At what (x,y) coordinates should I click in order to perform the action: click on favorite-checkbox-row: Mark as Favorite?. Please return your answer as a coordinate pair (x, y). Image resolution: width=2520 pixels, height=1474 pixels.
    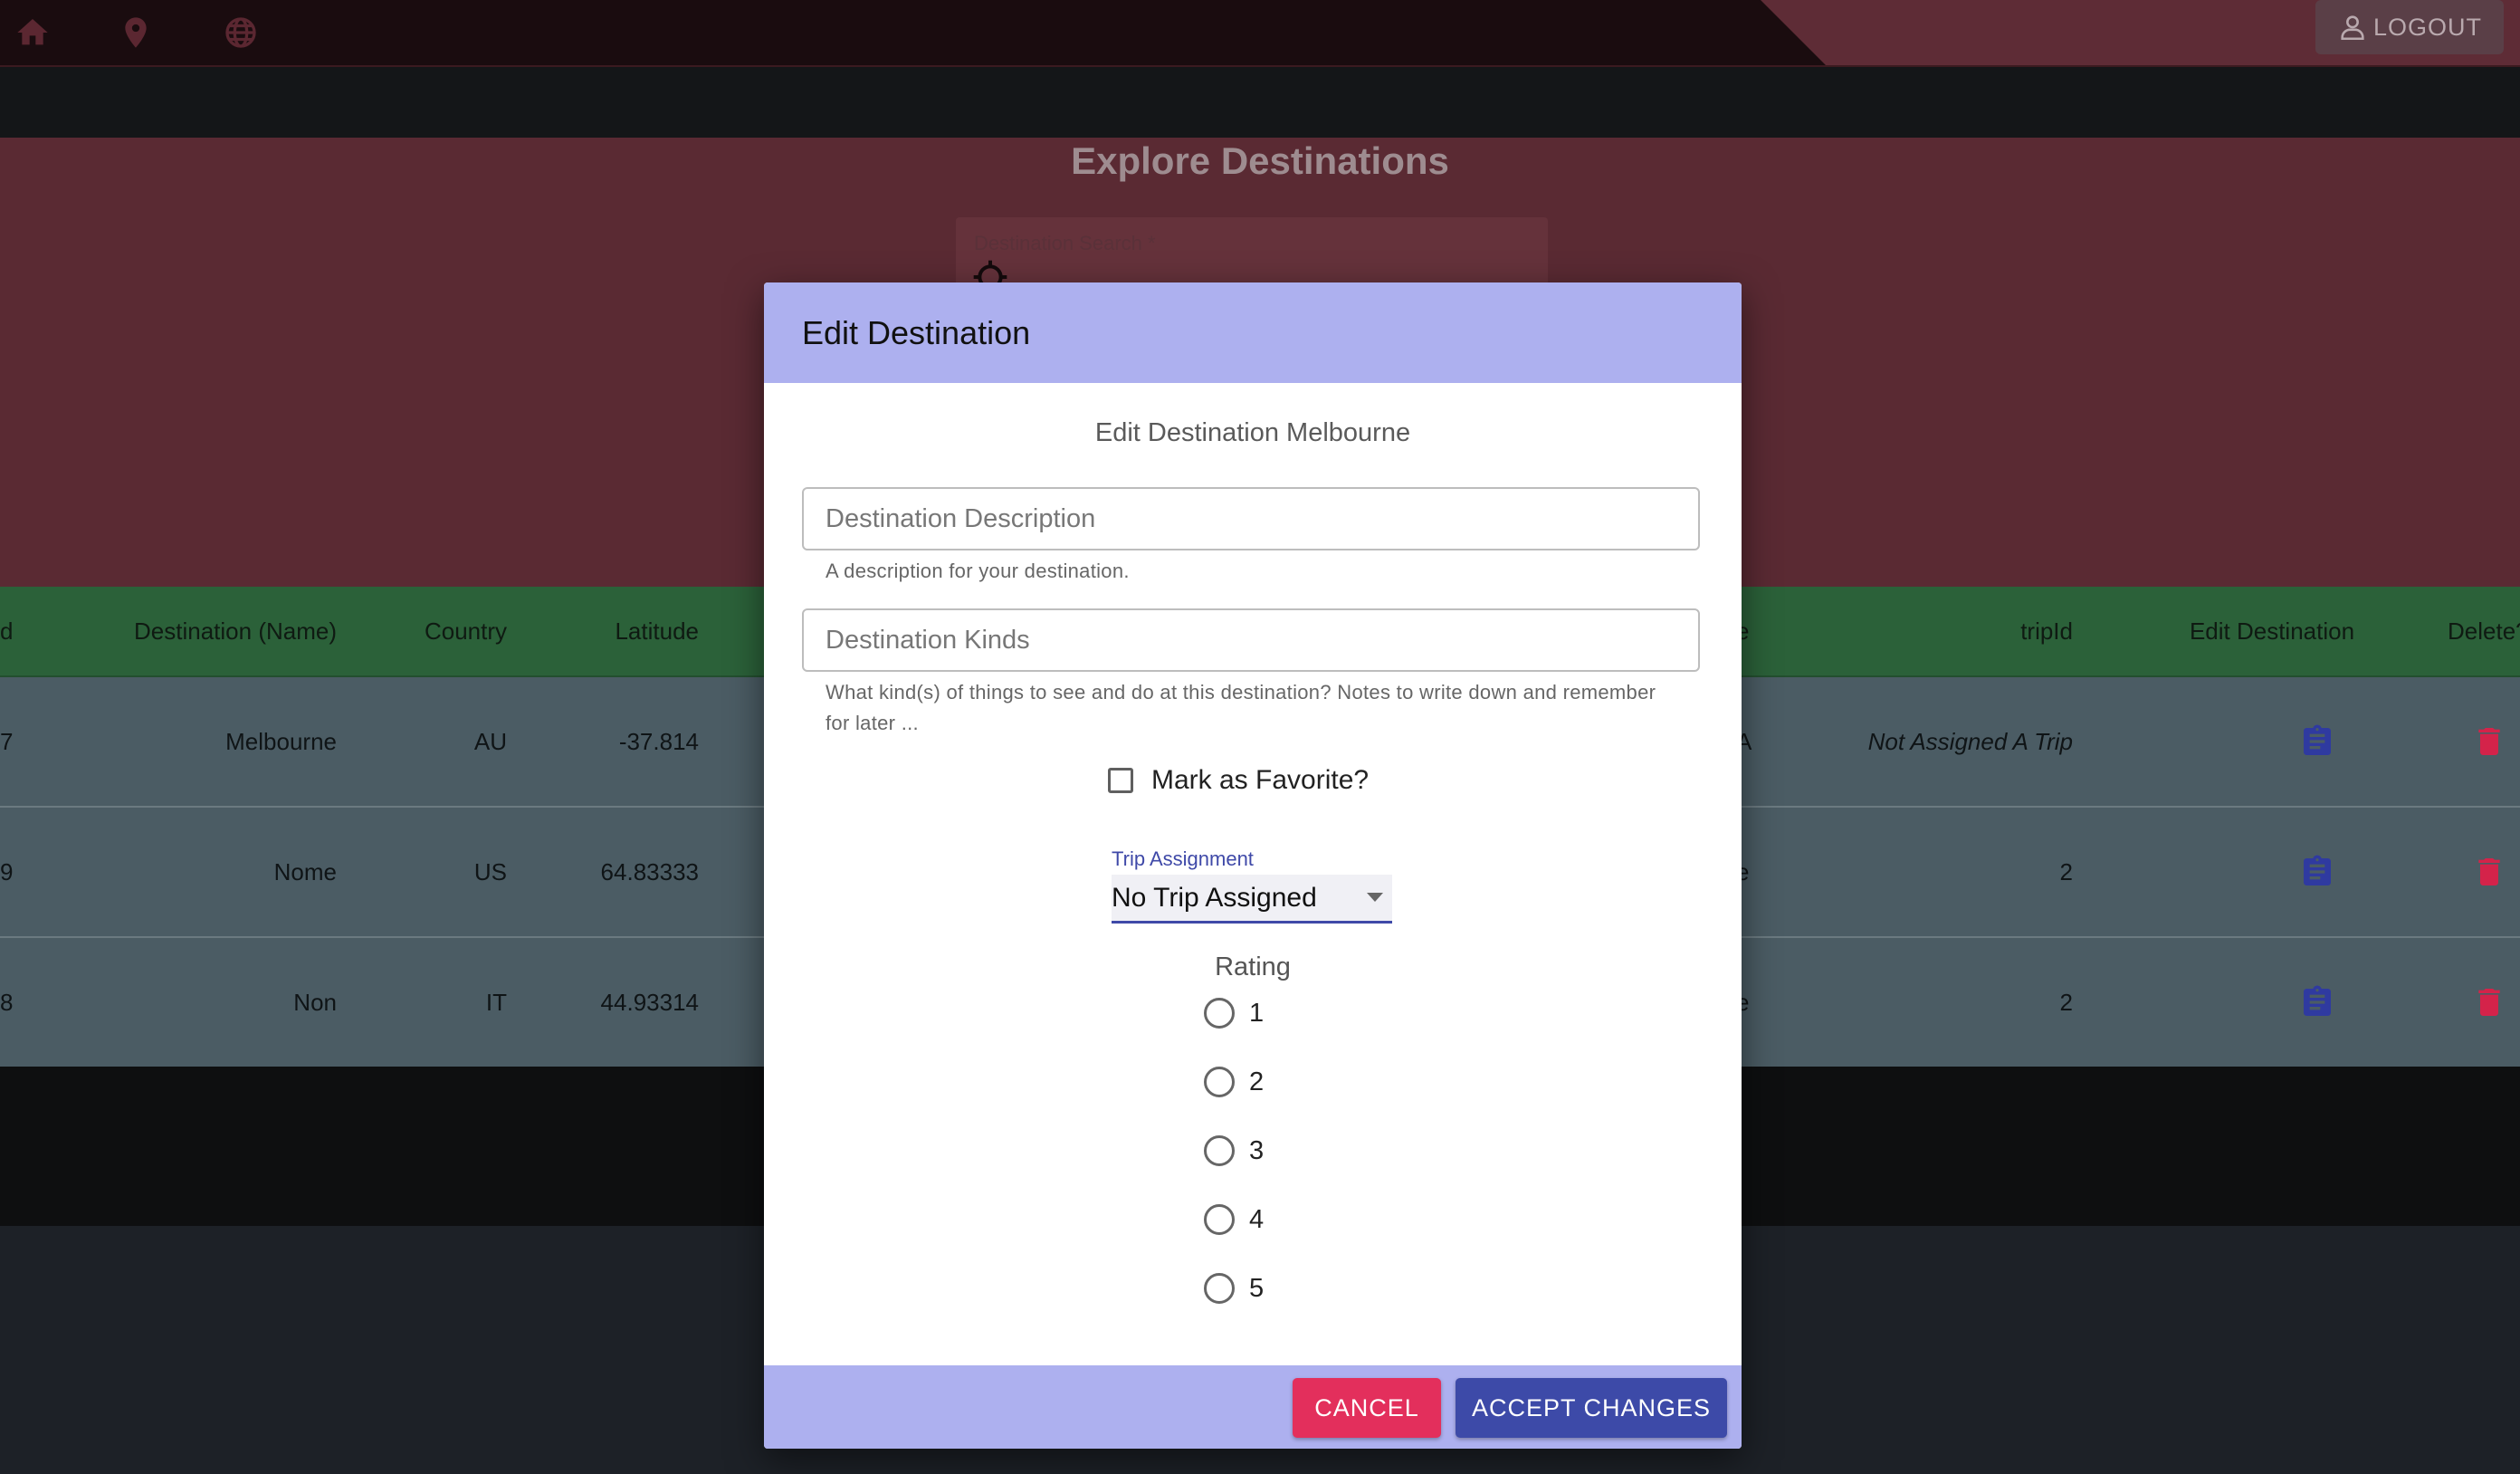
    Looking at the image, I should click on (1238, 781).